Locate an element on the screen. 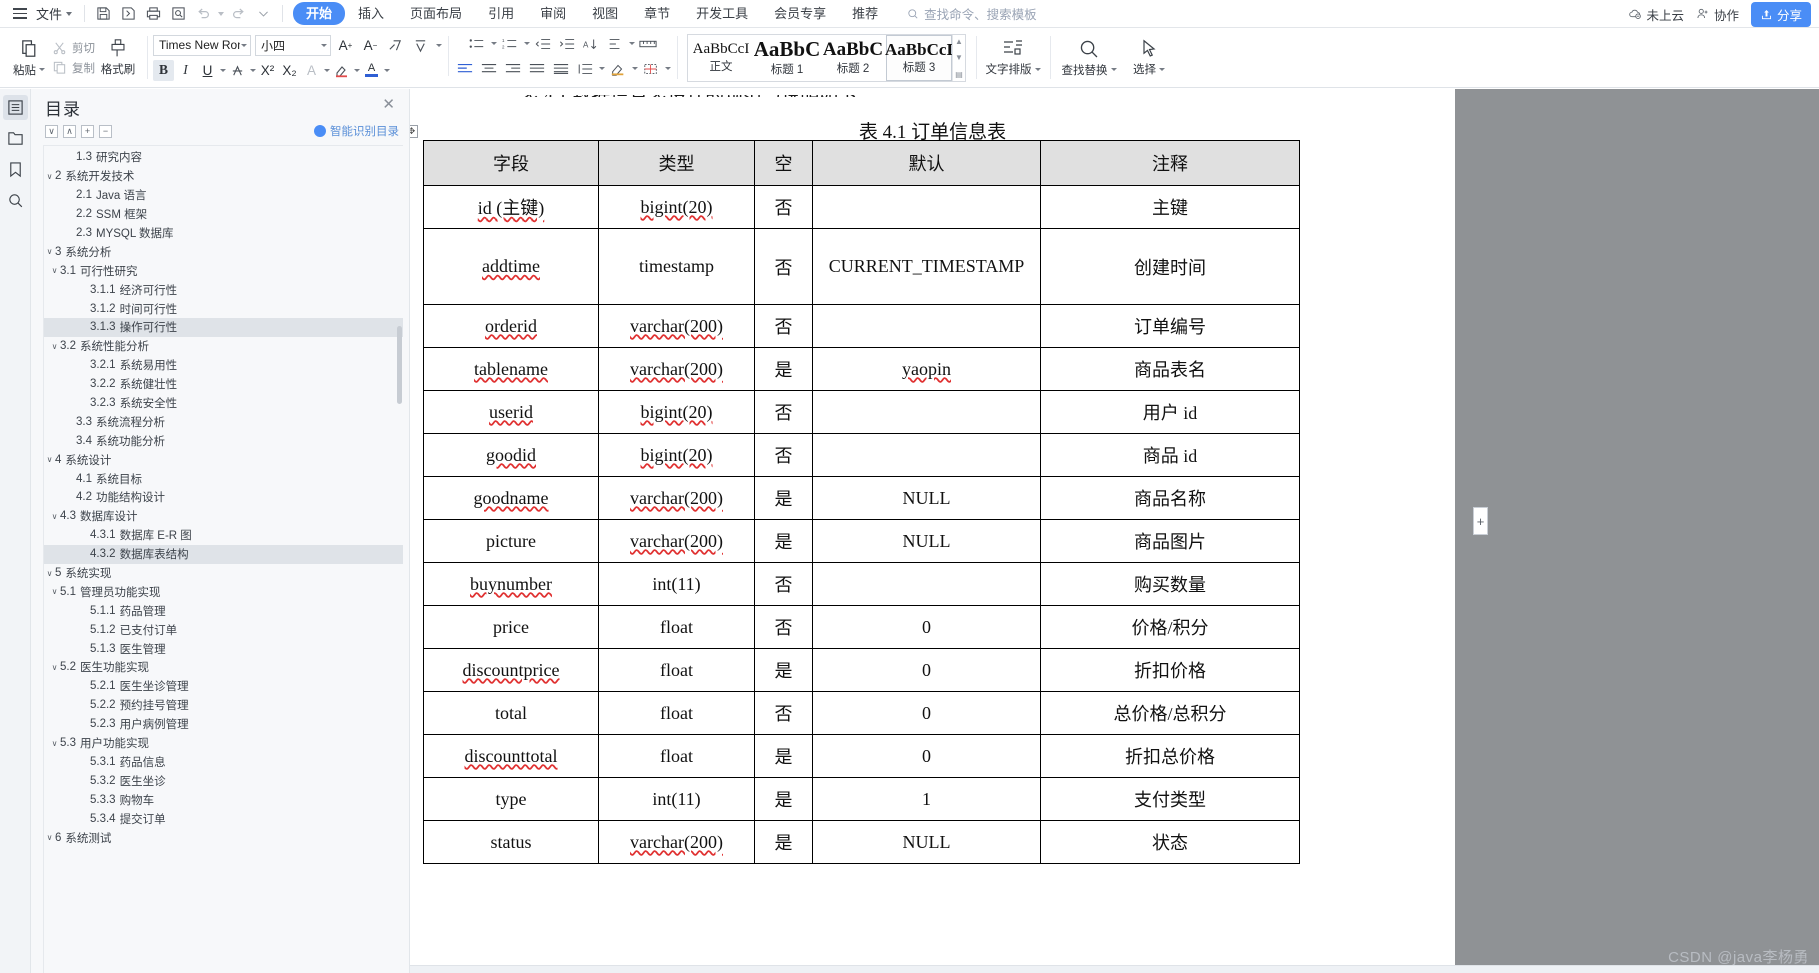  outline-item: 2.3 MYSQL 数据库 is located at coordinates (223, 233).